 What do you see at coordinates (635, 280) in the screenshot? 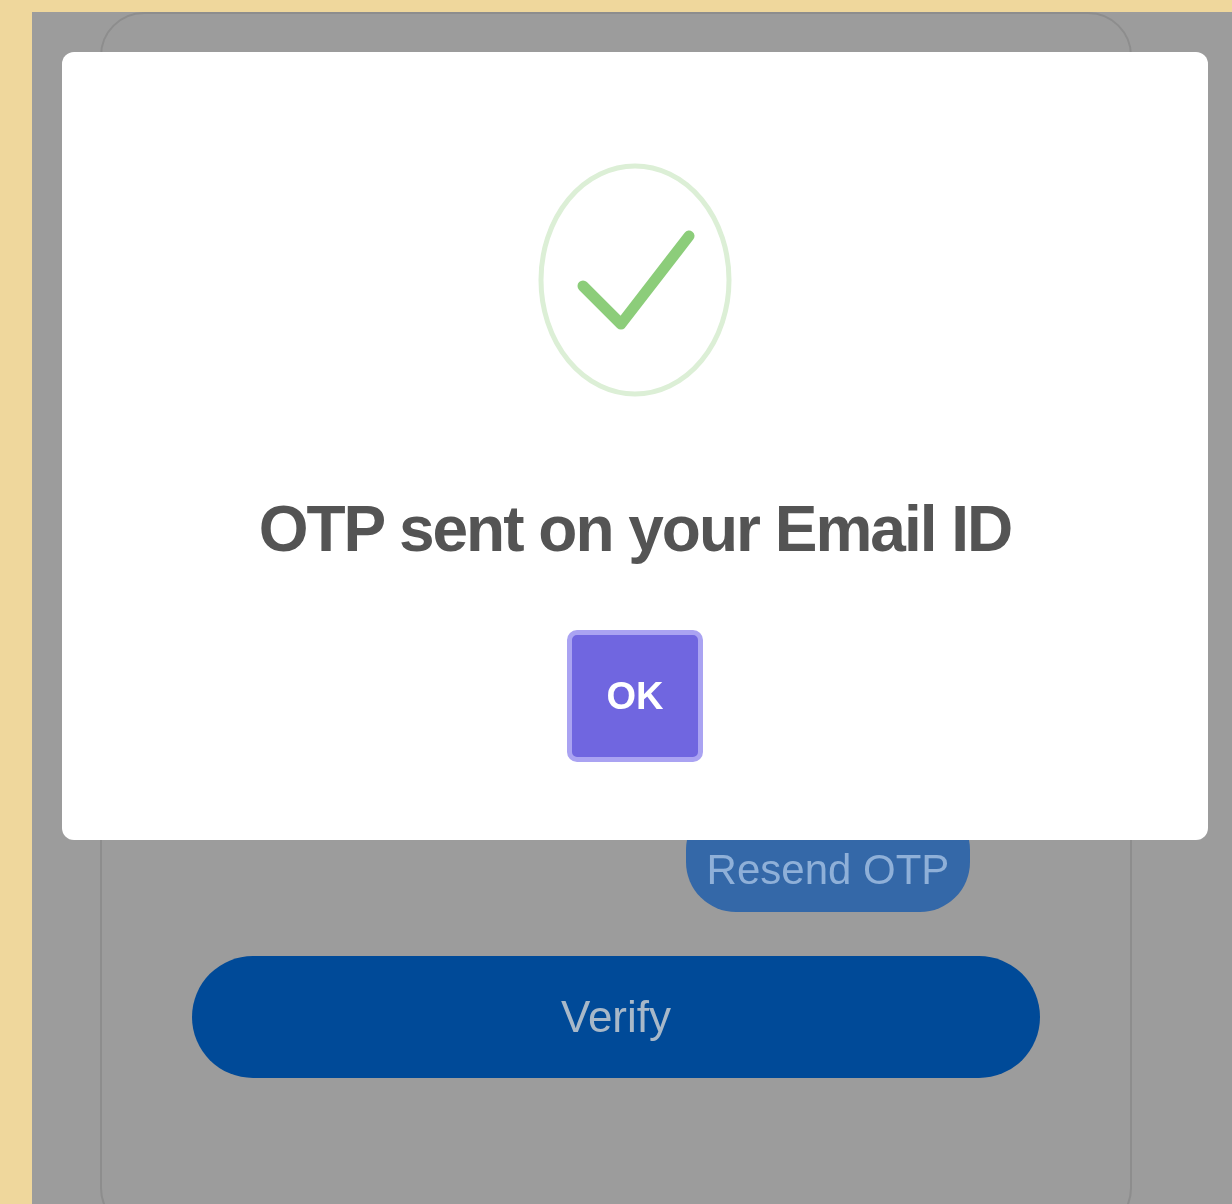
I see `success-check-icon` at bounding box center [635, 280].